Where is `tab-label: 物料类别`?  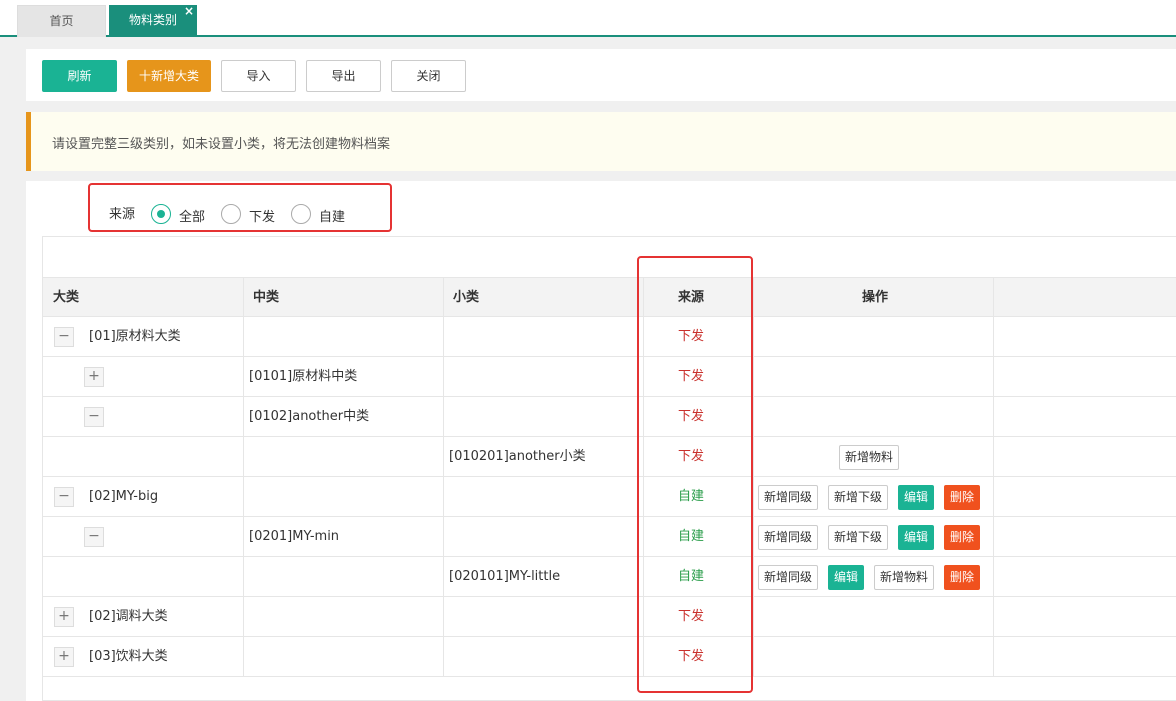
tab-label: 物料类别 is located at coordinates (152, 20).